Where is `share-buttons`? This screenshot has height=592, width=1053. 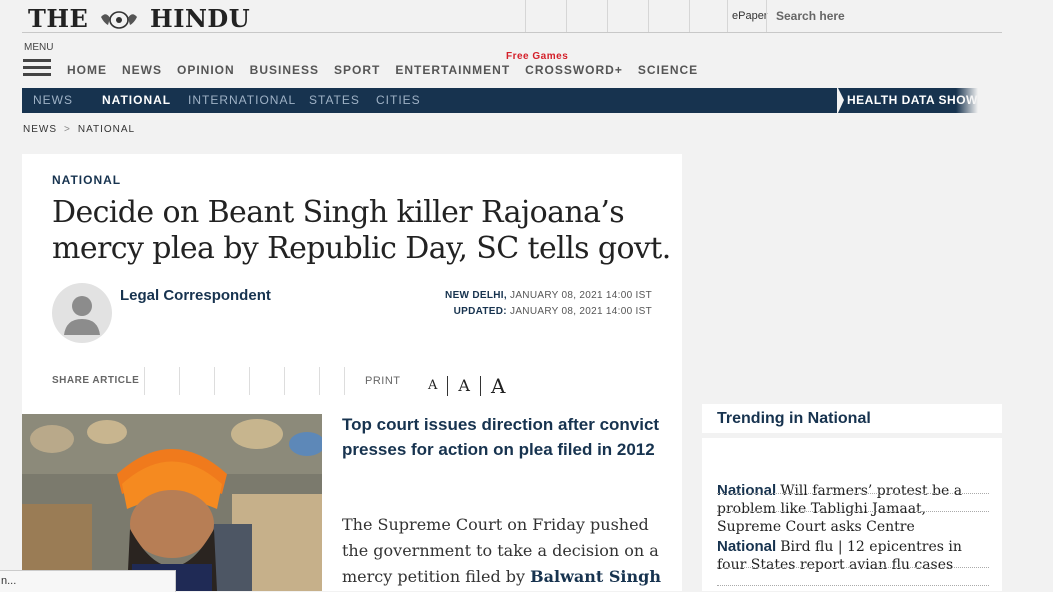
share-buttons is located at coordinates (249, 381).